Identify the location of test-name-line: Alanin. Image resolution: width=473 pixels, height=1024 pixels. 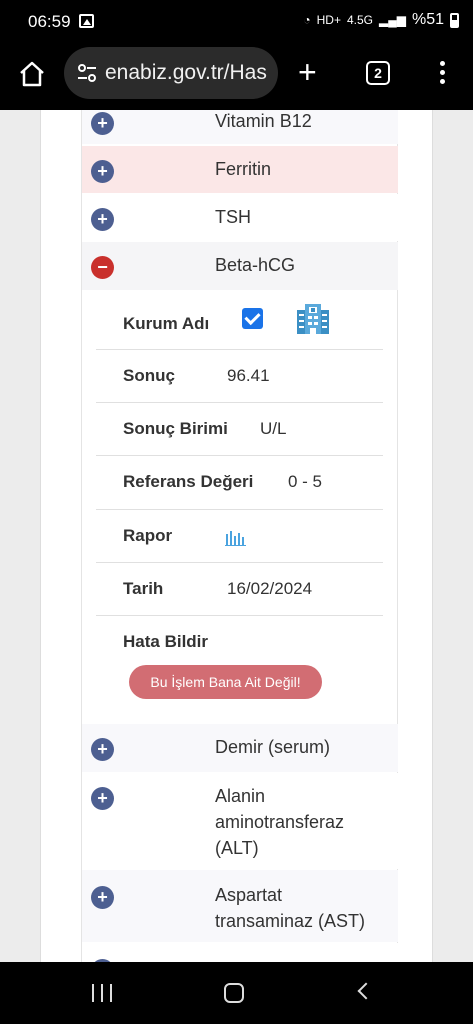
(240, 796).